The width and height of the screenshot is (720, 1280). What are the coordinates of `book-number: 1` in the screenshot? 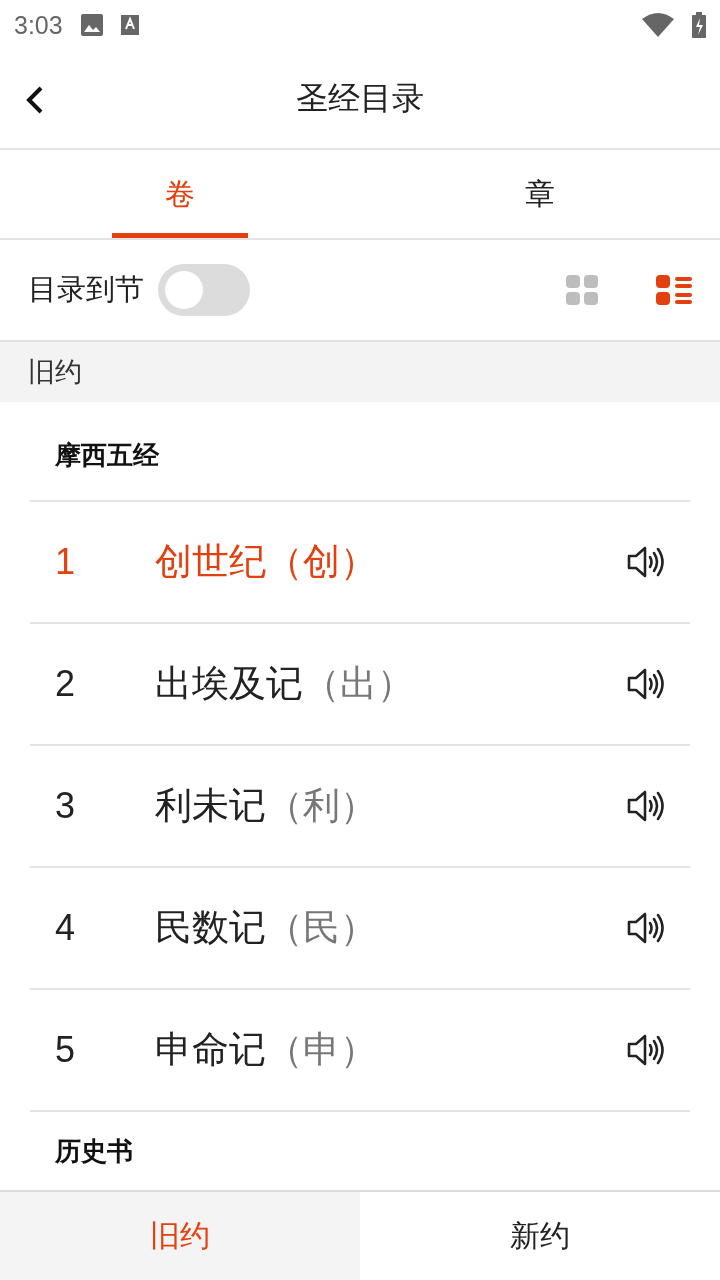 It's located at (66, 562).